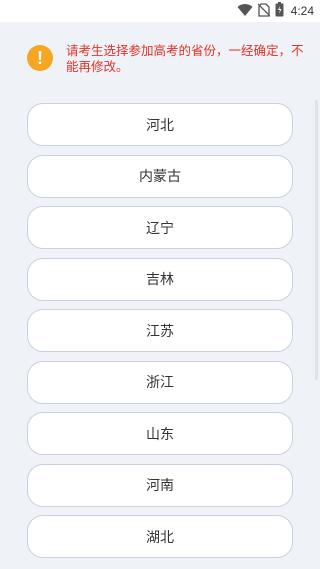  I want to click on province-button-henan: 河南, so click(160, 485).